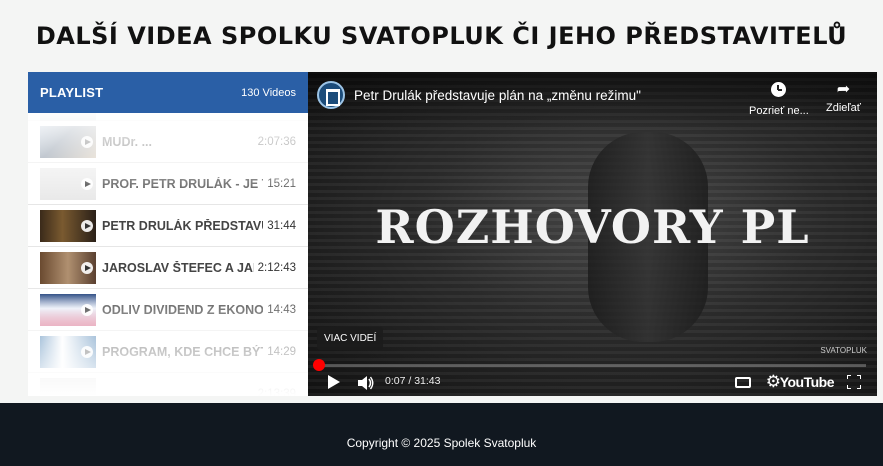  I want to click on playlist-item: PETR DRULÁK PŘEDSTAVUJ 31:44, so click(168, 226).